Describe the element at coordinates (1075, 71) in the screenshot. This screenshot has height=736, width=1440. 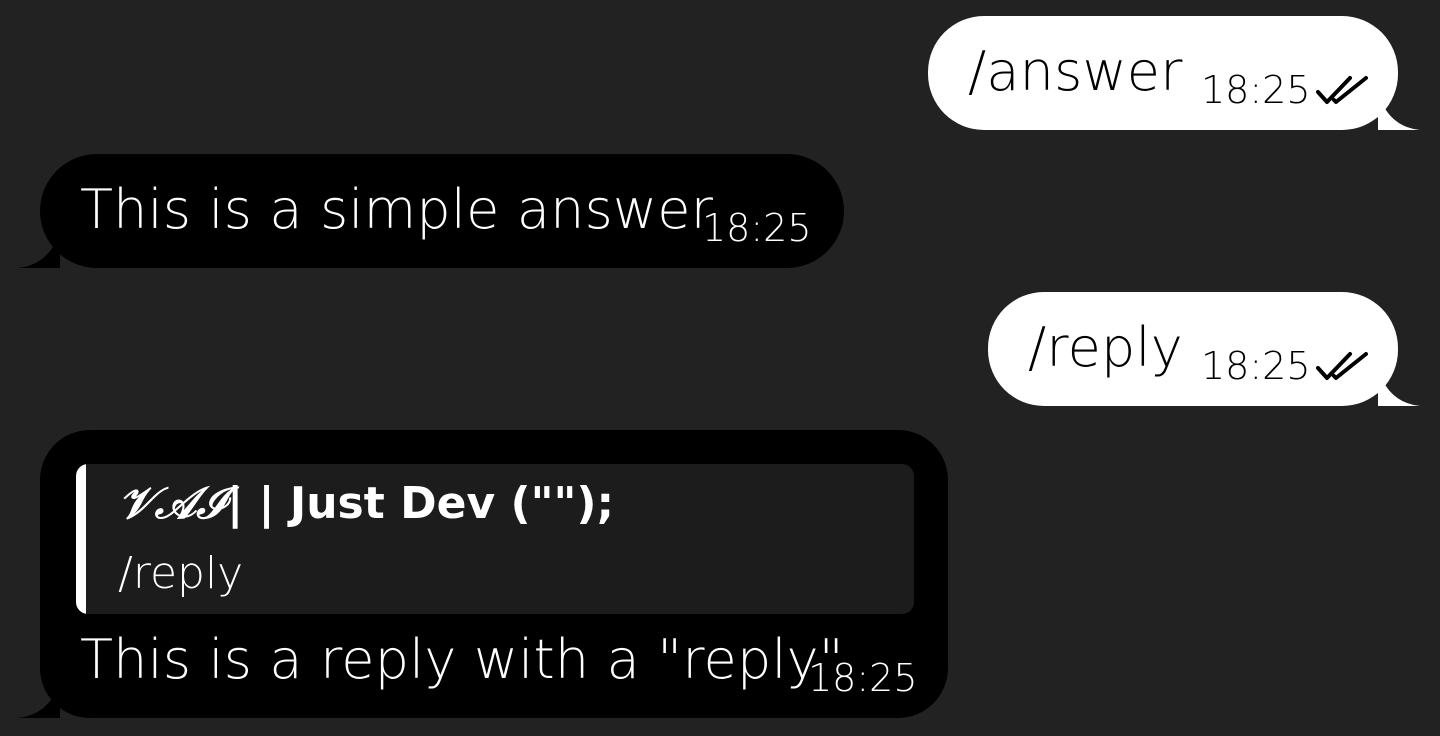
I see `message-text: /answer` at that location.